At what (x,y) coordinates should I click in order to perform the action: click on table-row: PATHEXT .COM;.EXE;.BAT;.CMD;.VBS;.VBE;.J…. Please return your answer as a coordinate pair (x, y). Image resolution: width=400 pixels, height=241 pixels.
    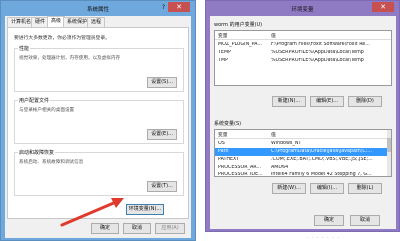
    Looking at the image, I should click on (303, 160).